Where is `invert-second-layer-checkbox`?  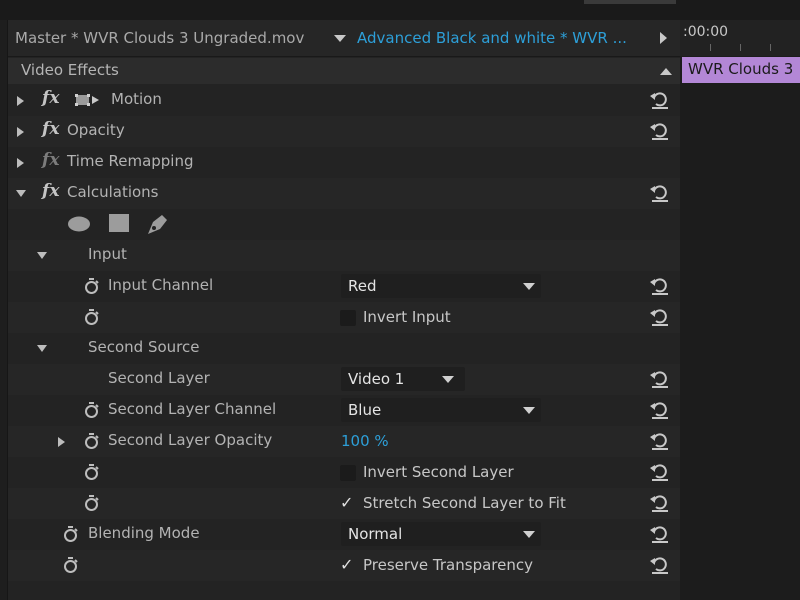
invert-second-layer-checkbox is located at coordinates (348, 473).